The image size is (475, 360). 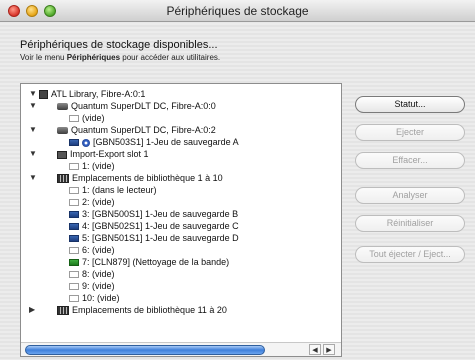 I want to click on disclosure-collapsed-icon: ▶, so click(x=32, y=310).